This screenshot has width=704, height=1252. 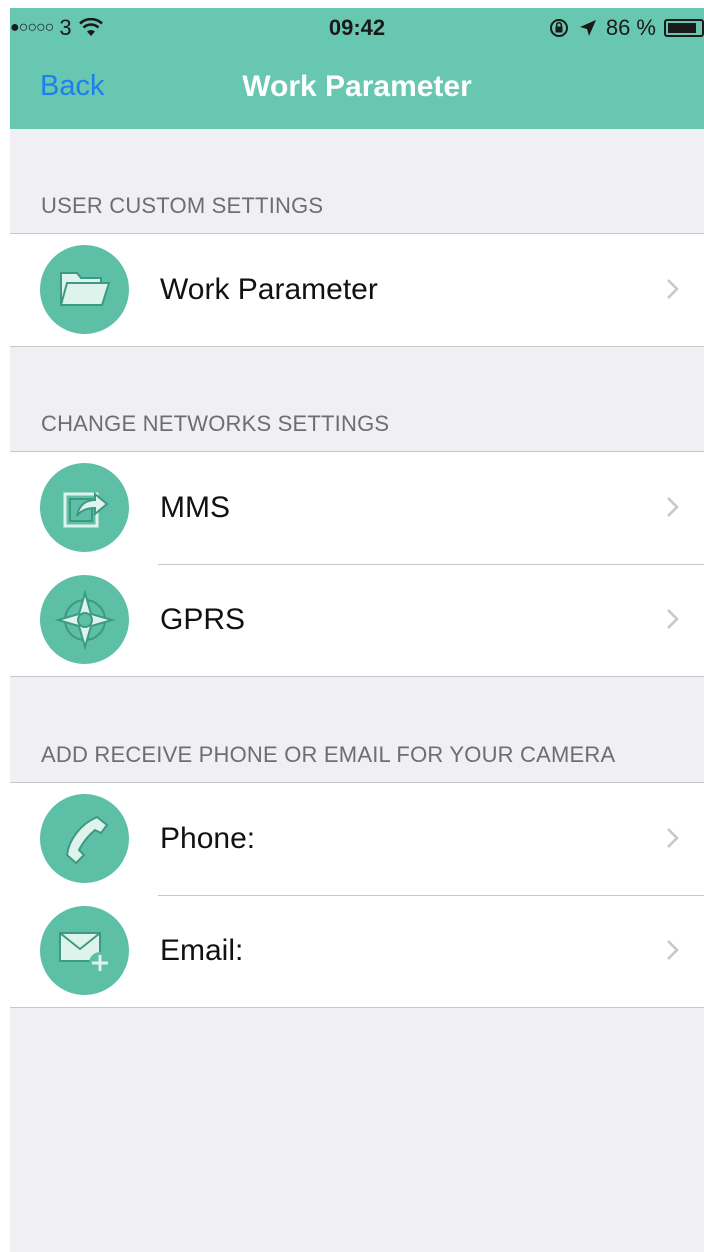 I want to click on share-icon, so click(x=84, y=507).